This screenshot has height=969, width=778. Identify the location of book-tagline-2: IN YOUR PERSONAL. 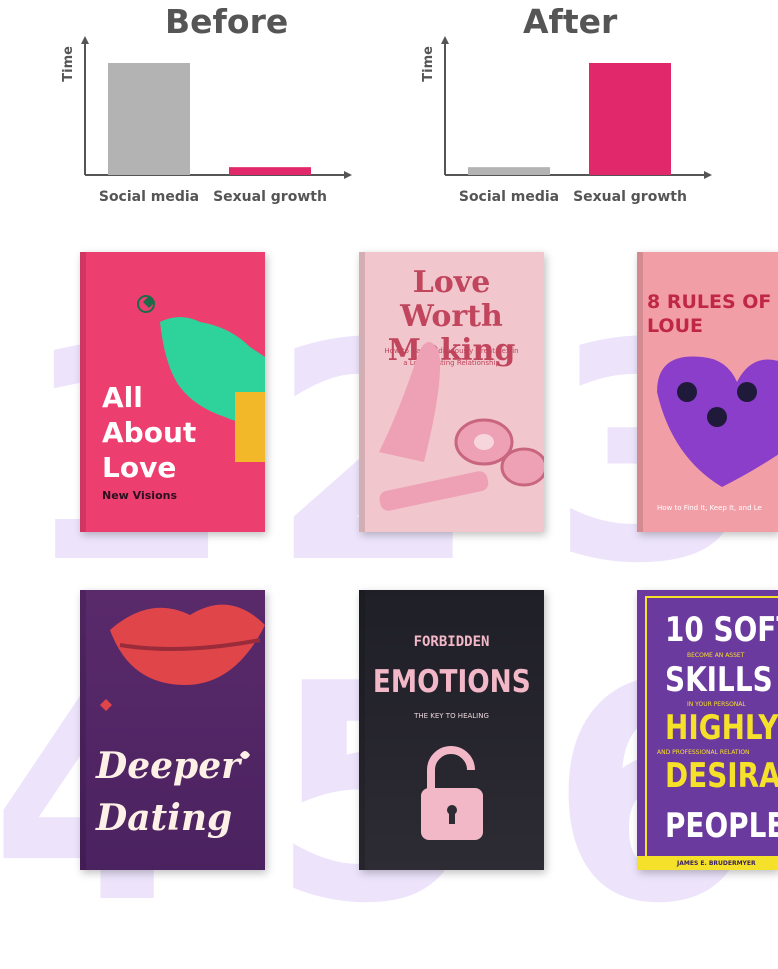
(716, 704).